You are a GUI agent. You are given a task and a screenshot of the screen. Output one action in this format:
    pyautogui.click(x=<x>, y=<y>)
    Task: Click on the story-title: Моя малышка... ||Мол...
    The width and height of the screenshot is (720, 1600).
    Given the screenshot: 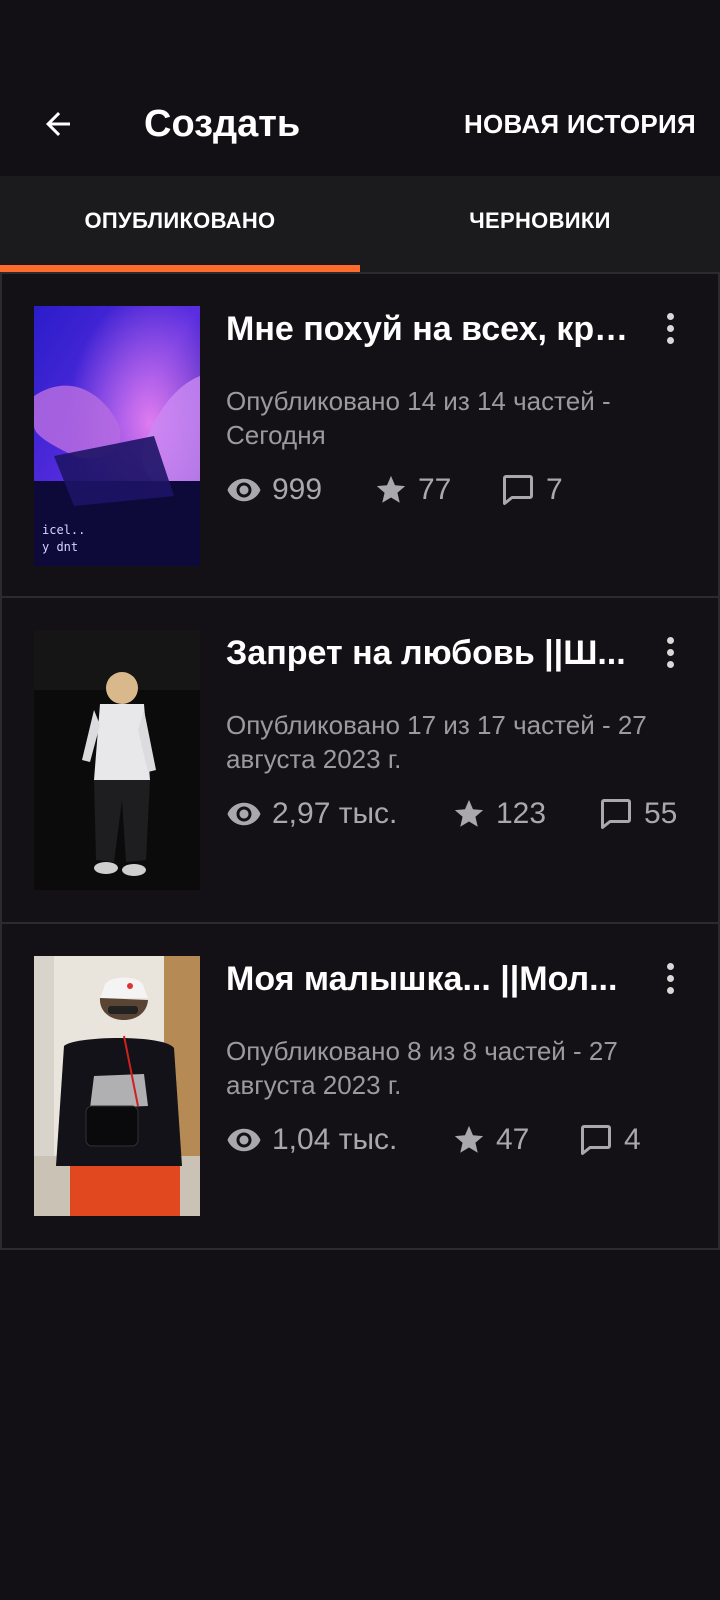 What is the action you would take?
    pyautogui.click(x=431, y=979)
    